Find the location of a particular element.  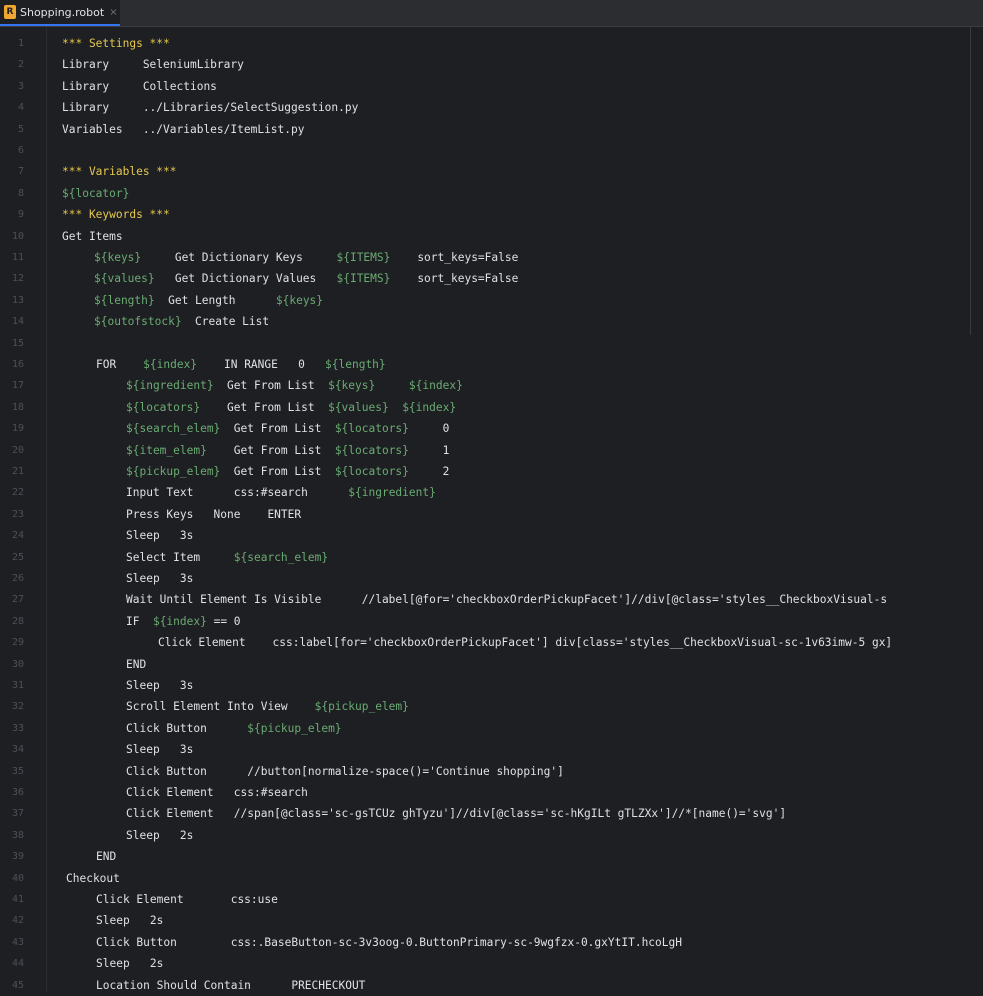

code-line: 38 Sleep 2s is located at coordinates (491, 835).